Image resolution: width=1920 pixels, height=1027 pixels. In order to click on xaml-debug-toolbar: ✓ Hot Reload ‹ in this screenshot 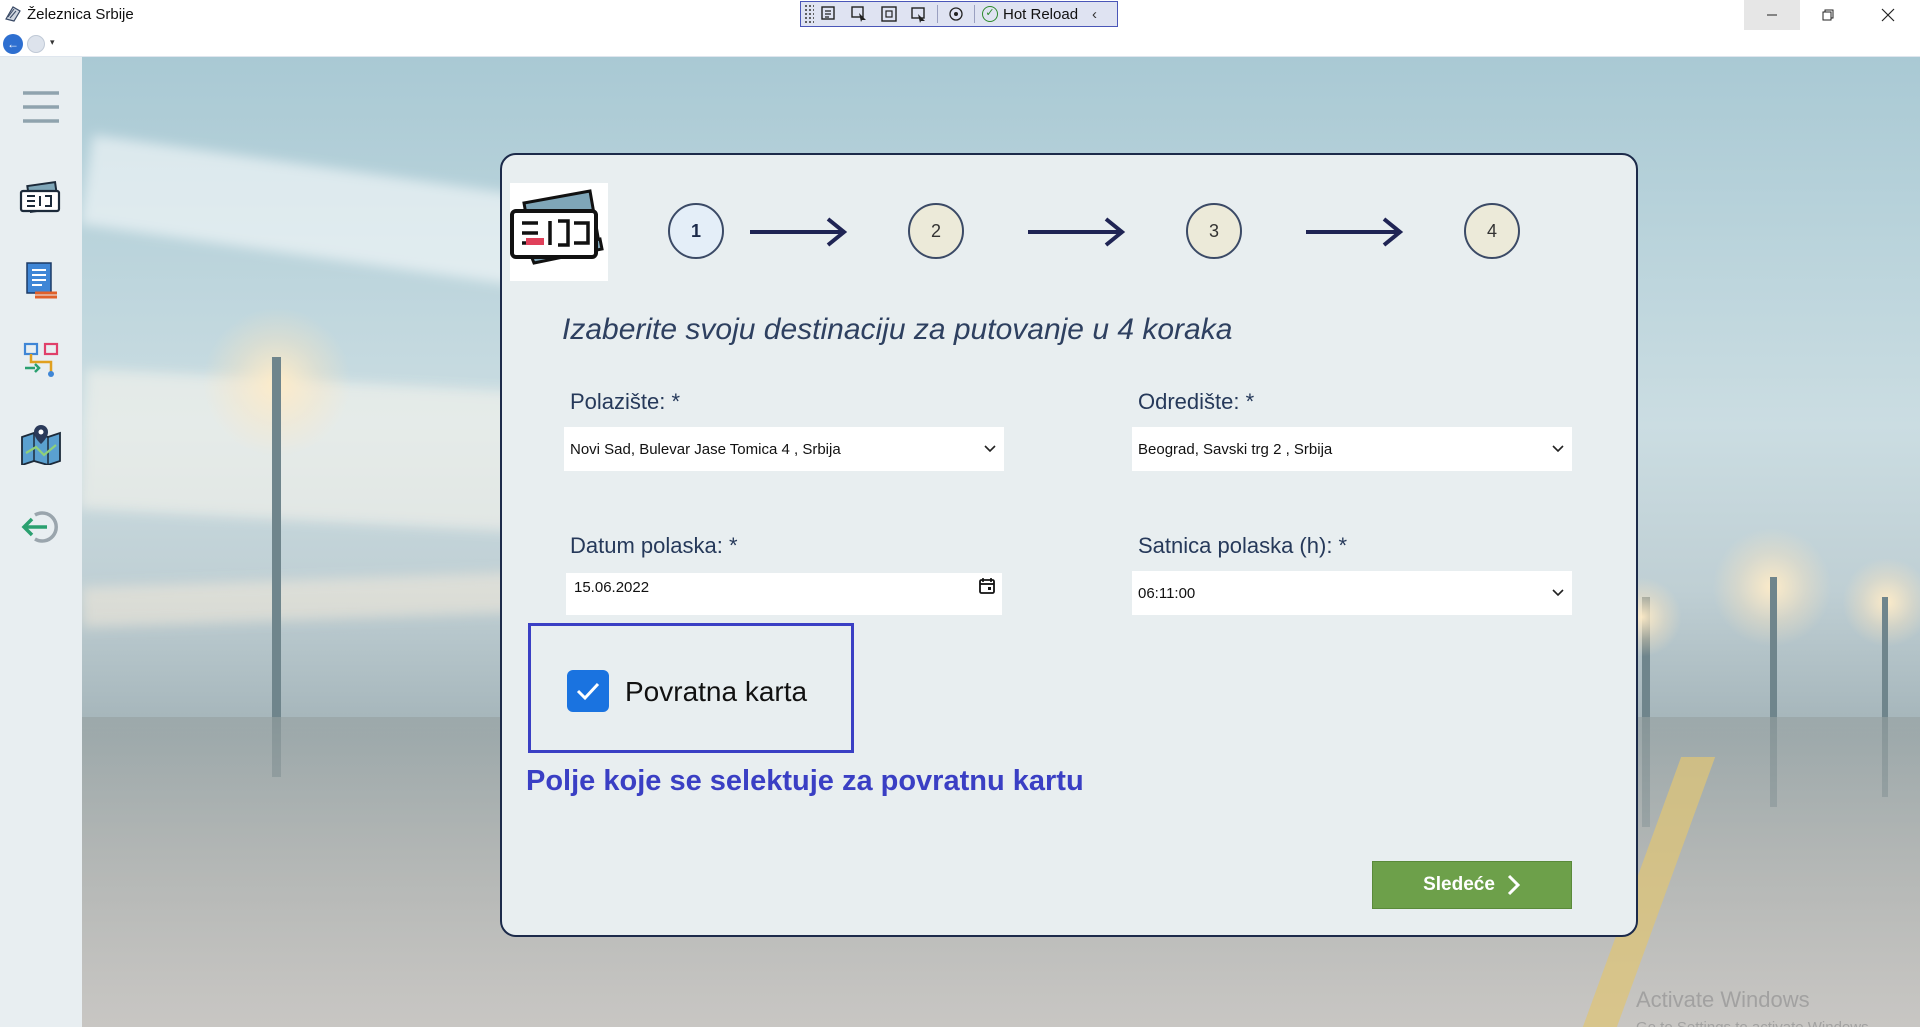, I will do `click(959, 14)`.